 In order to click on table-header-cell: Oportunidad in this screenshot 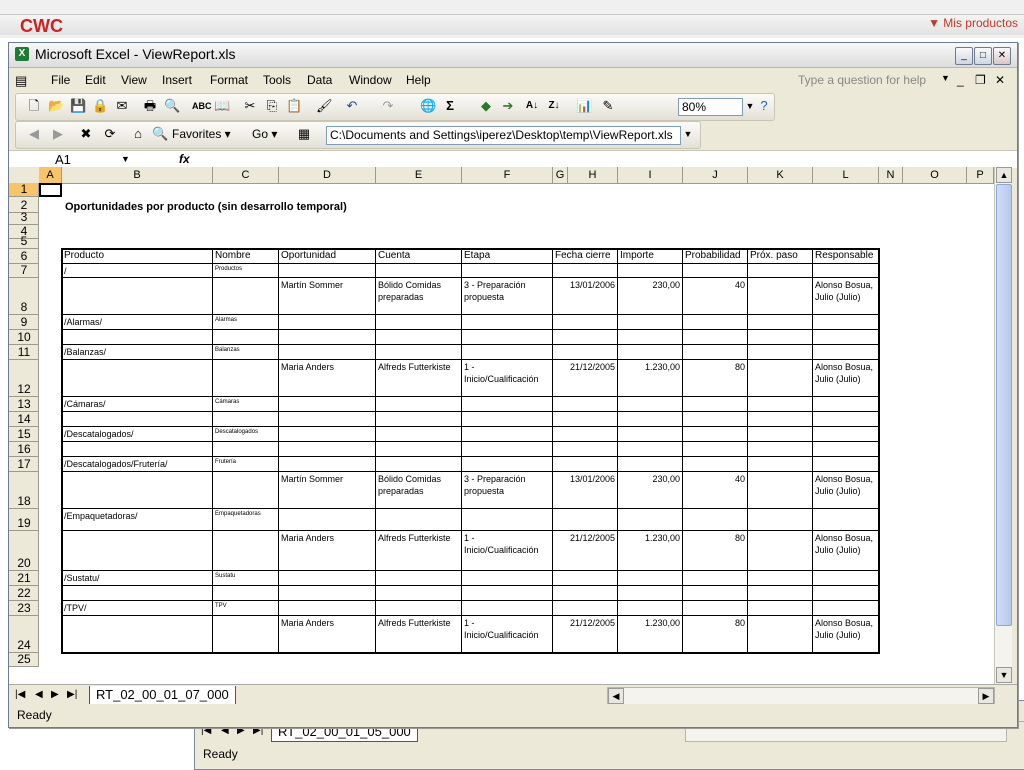, I will do `click(327, 256)`.